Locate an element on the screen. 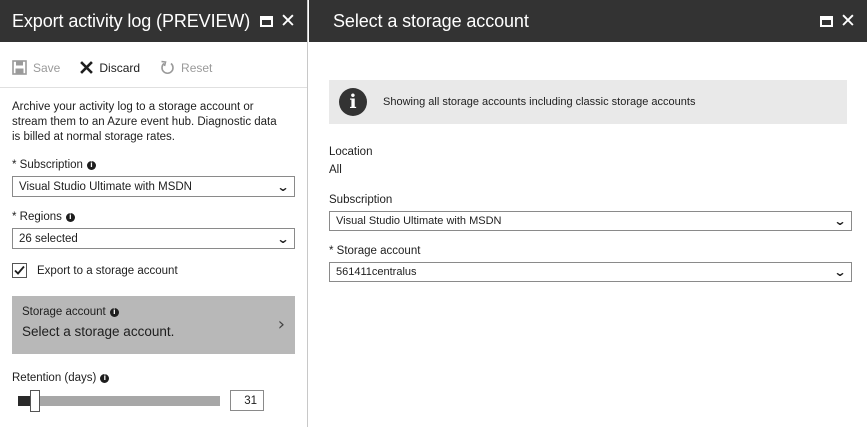 The width and height of the screenshot is (867, 427). discard-button: Discard is located at coordinates (110, 68).